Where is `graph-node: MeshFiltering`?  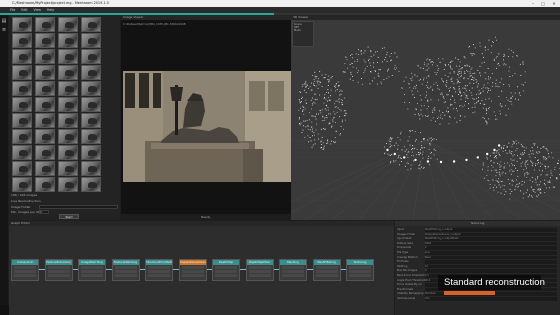
graph-node: MeshFiltering is located at coordinates (326, 270).